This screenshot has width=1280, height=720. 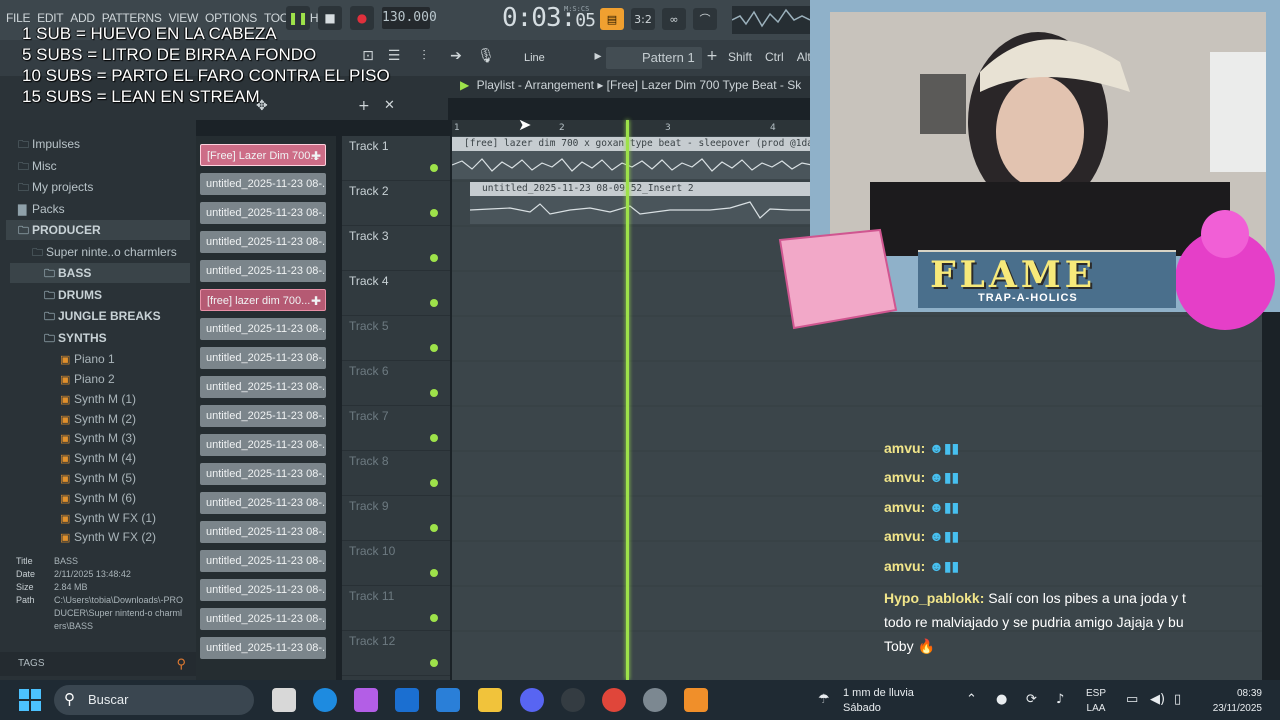 I want to click on tray-app-icon: ●, so click(x=1001, y=699).